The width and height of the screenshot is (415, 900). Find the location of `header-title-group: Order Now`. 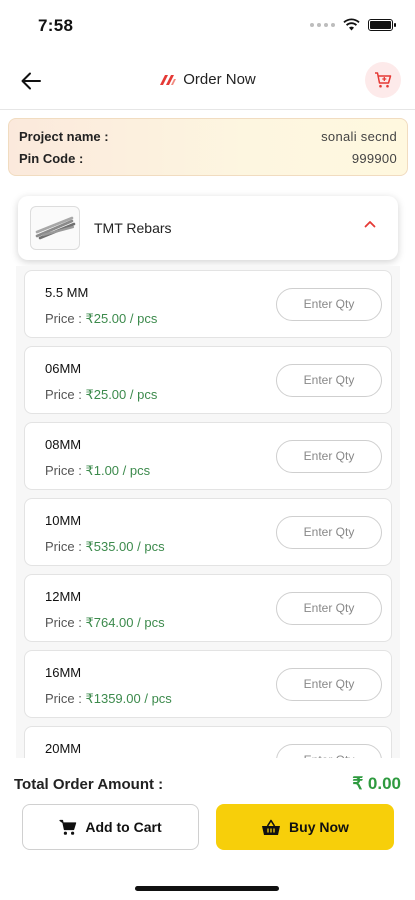

header-title-group: Order Now is located at coordinates (207, 79).